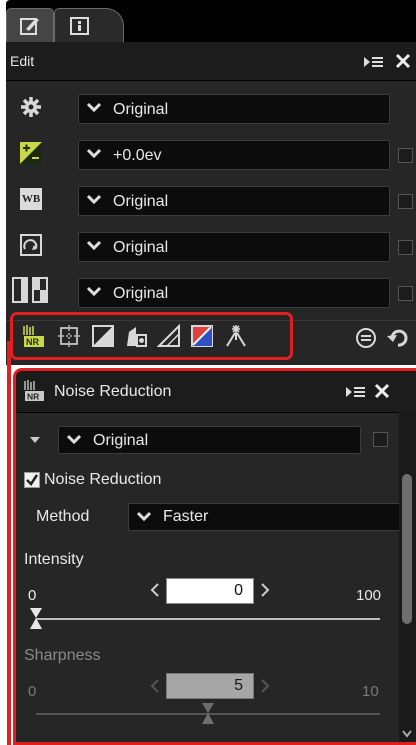 Image resolution: width=416 pixels, height=745 pixels. I want to click on camera-lens-corrections-icon, so click(136, 336).